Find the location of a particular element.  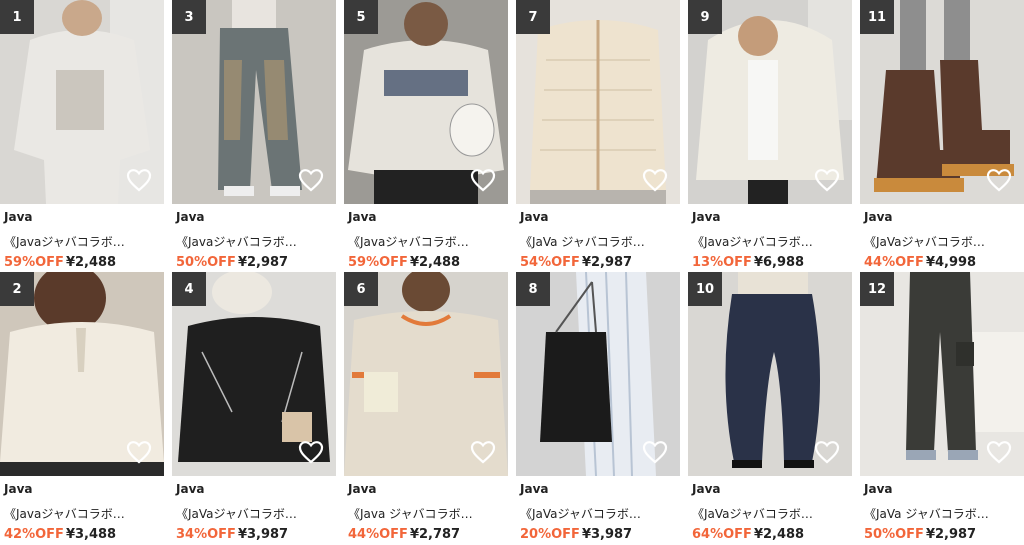

product-card: 11 Java 《JaVaジャバコラボ… 44%OFF ¥4,998 is located at coordinates (942, 136).